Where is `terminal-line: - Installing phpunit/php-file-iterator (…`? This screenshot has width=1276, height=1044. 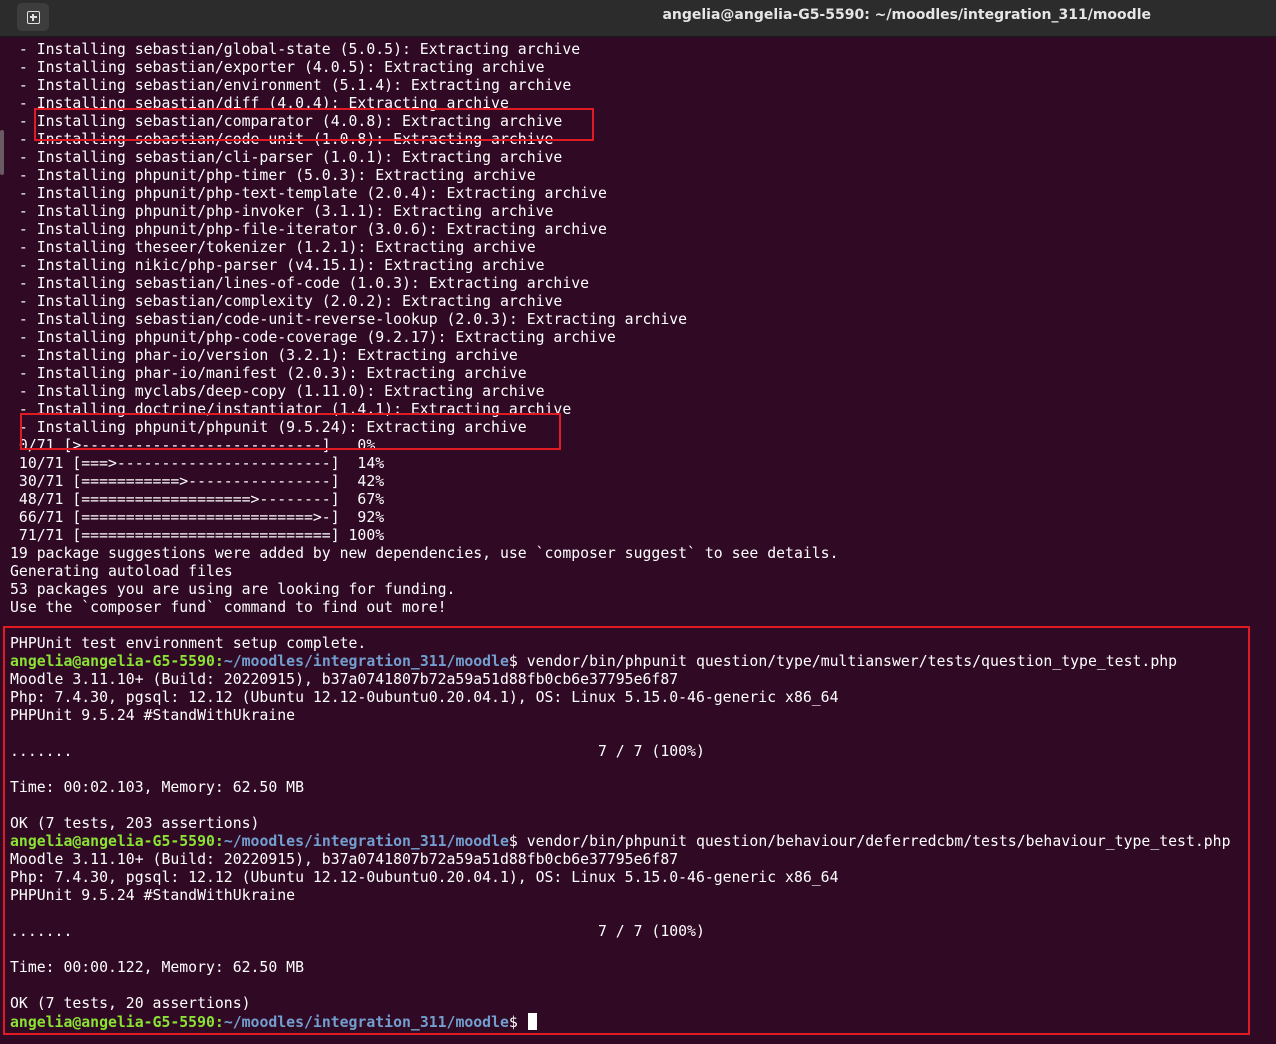 terminal-line: - Installing phpunit/php-file-iterator (… is located at coordinates (308, 229).